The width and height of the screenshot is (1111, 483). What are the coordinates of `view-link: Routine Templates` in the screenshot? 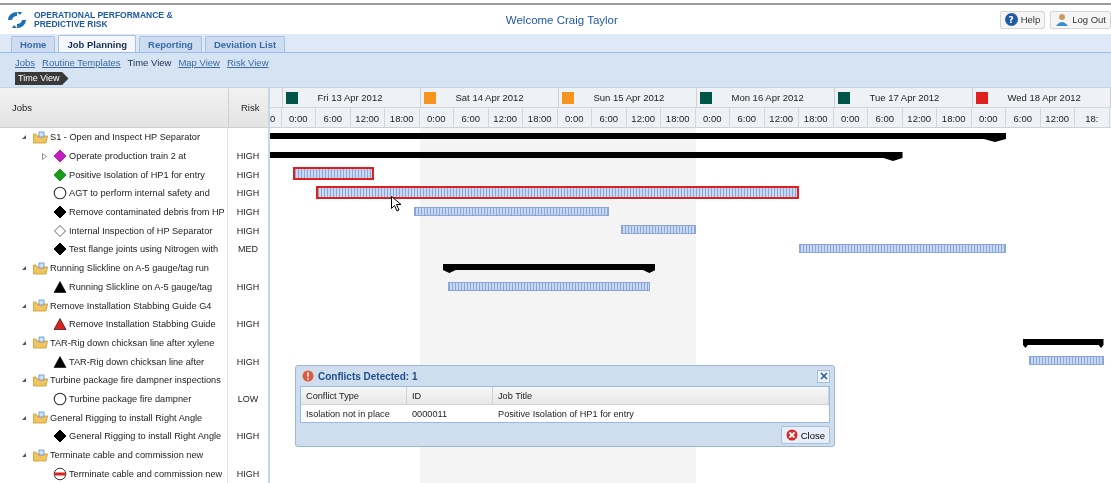 It's located at (81, 62).